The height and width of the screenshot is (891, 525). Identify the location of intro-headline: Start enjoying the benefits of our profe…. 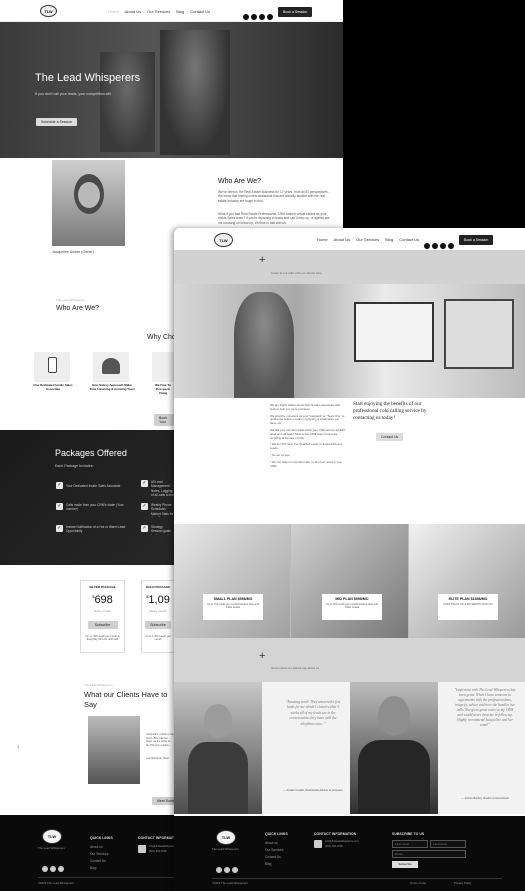
(390, 411).